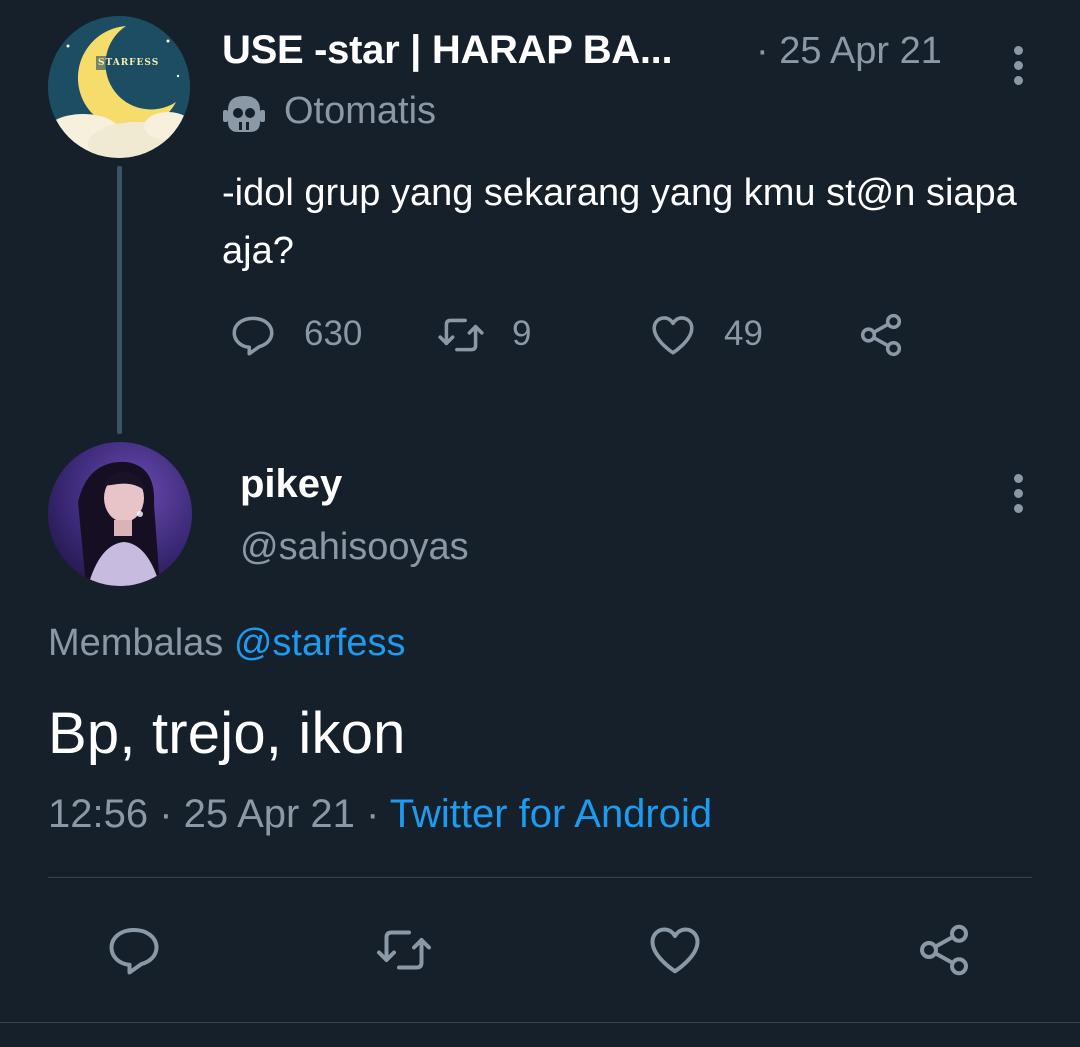  I want to click on replying-to-link: @starfess, so click(320, 643).